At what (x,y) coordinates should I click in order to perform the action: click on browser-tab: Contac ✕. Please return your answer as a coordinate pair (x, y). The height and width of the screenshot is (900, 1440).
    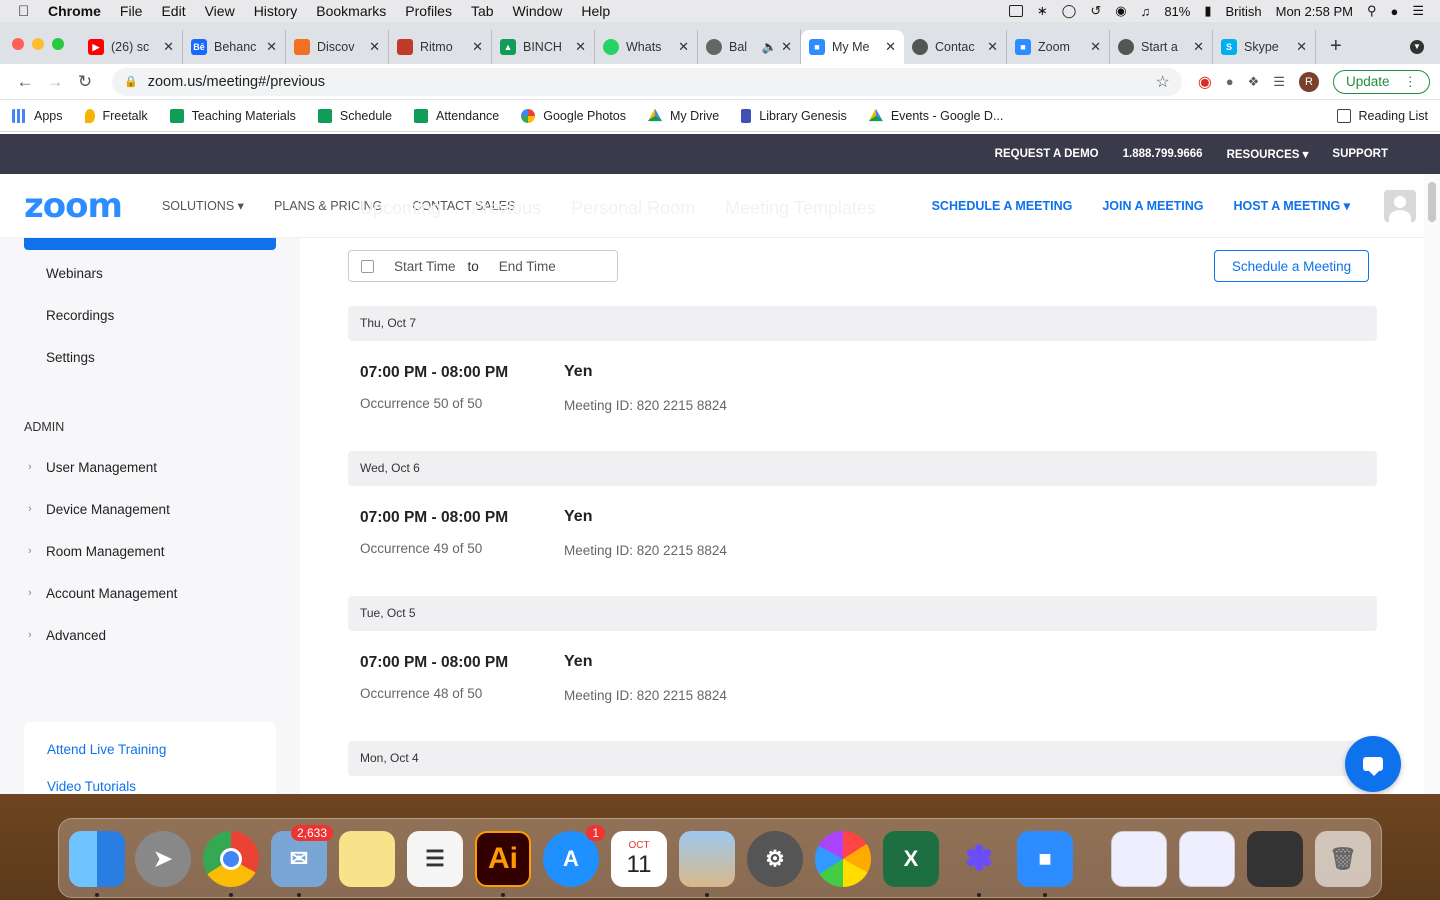
    Looking at the image, I should click on (955, 47).